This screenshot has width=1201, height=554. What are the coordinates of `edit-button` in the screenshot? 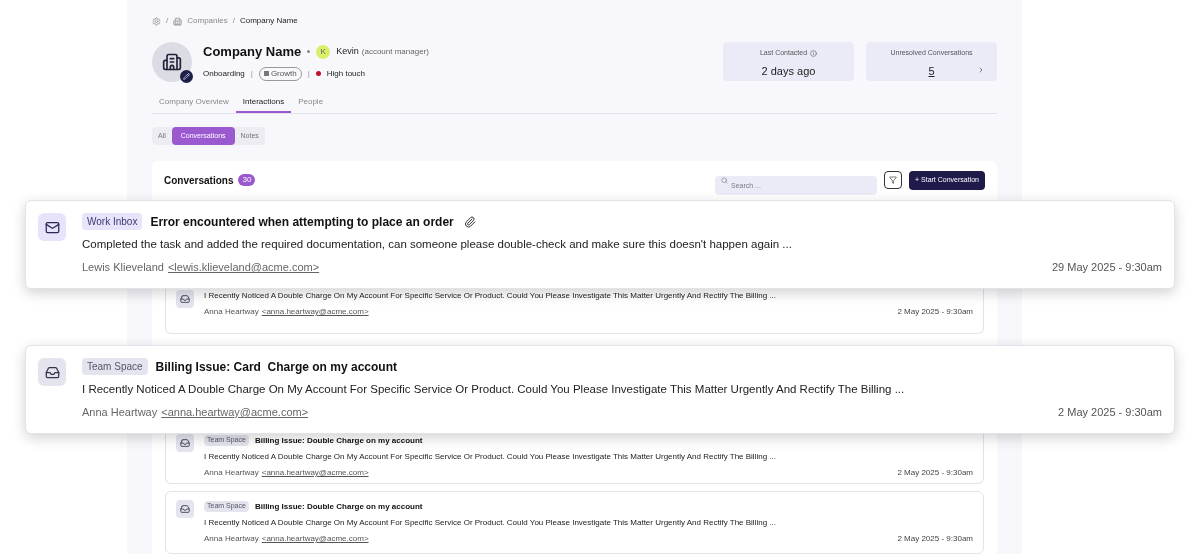 It's located at (186, 76).